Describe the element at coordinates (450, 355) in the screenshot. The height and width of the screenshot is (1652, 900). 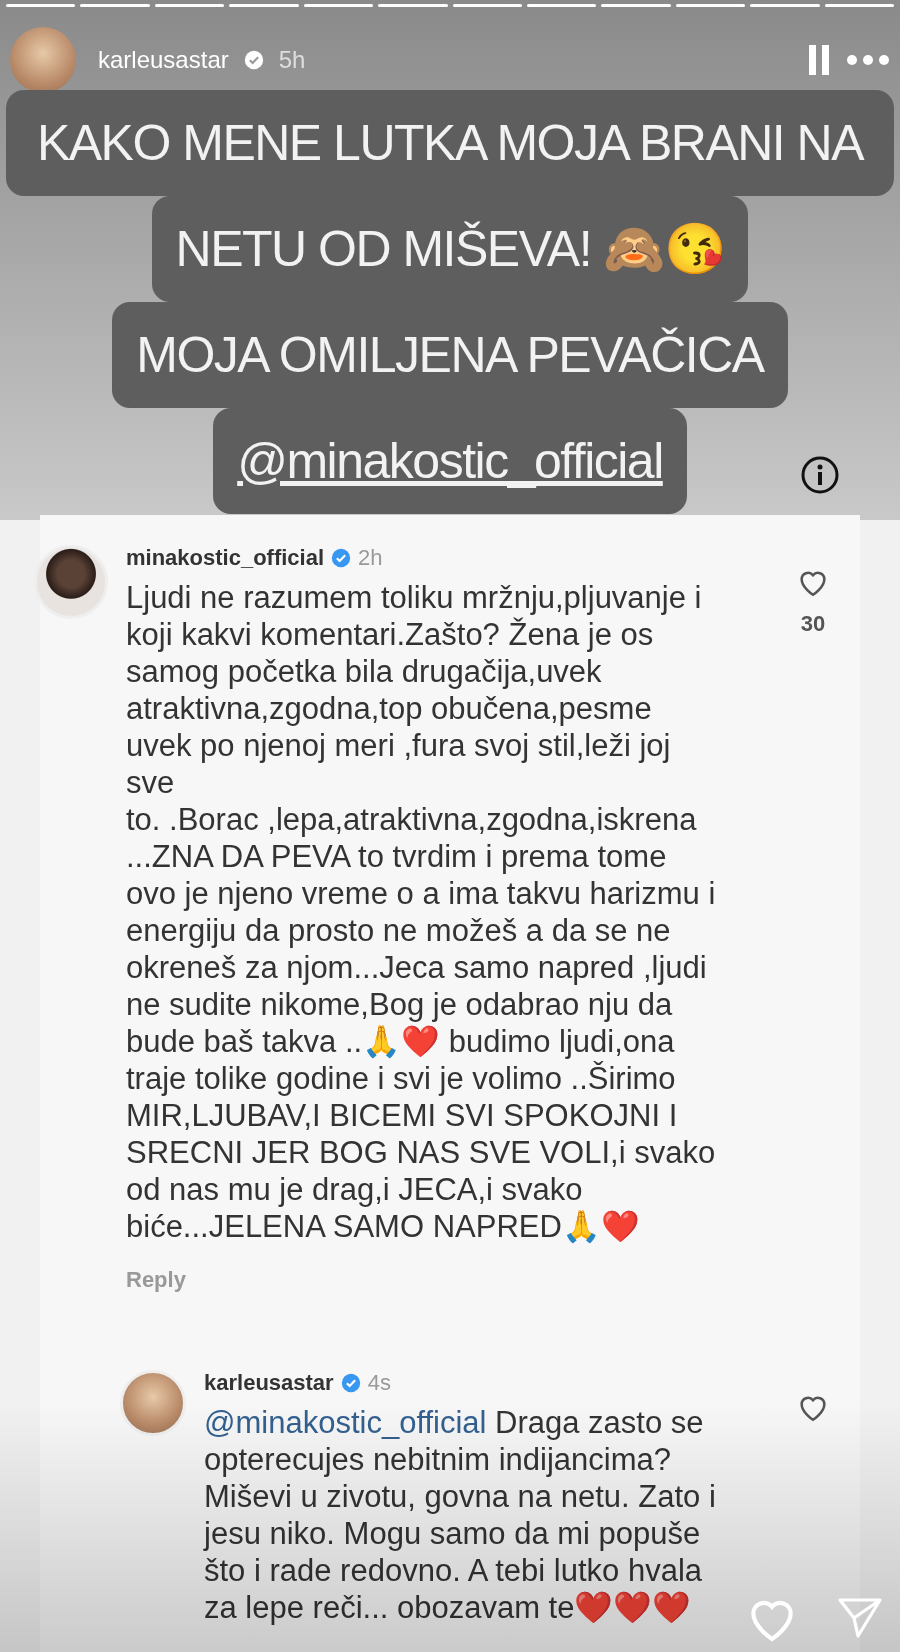
I see `sticker-text: MOJA OMILJENA PEVAČICA` at that location.